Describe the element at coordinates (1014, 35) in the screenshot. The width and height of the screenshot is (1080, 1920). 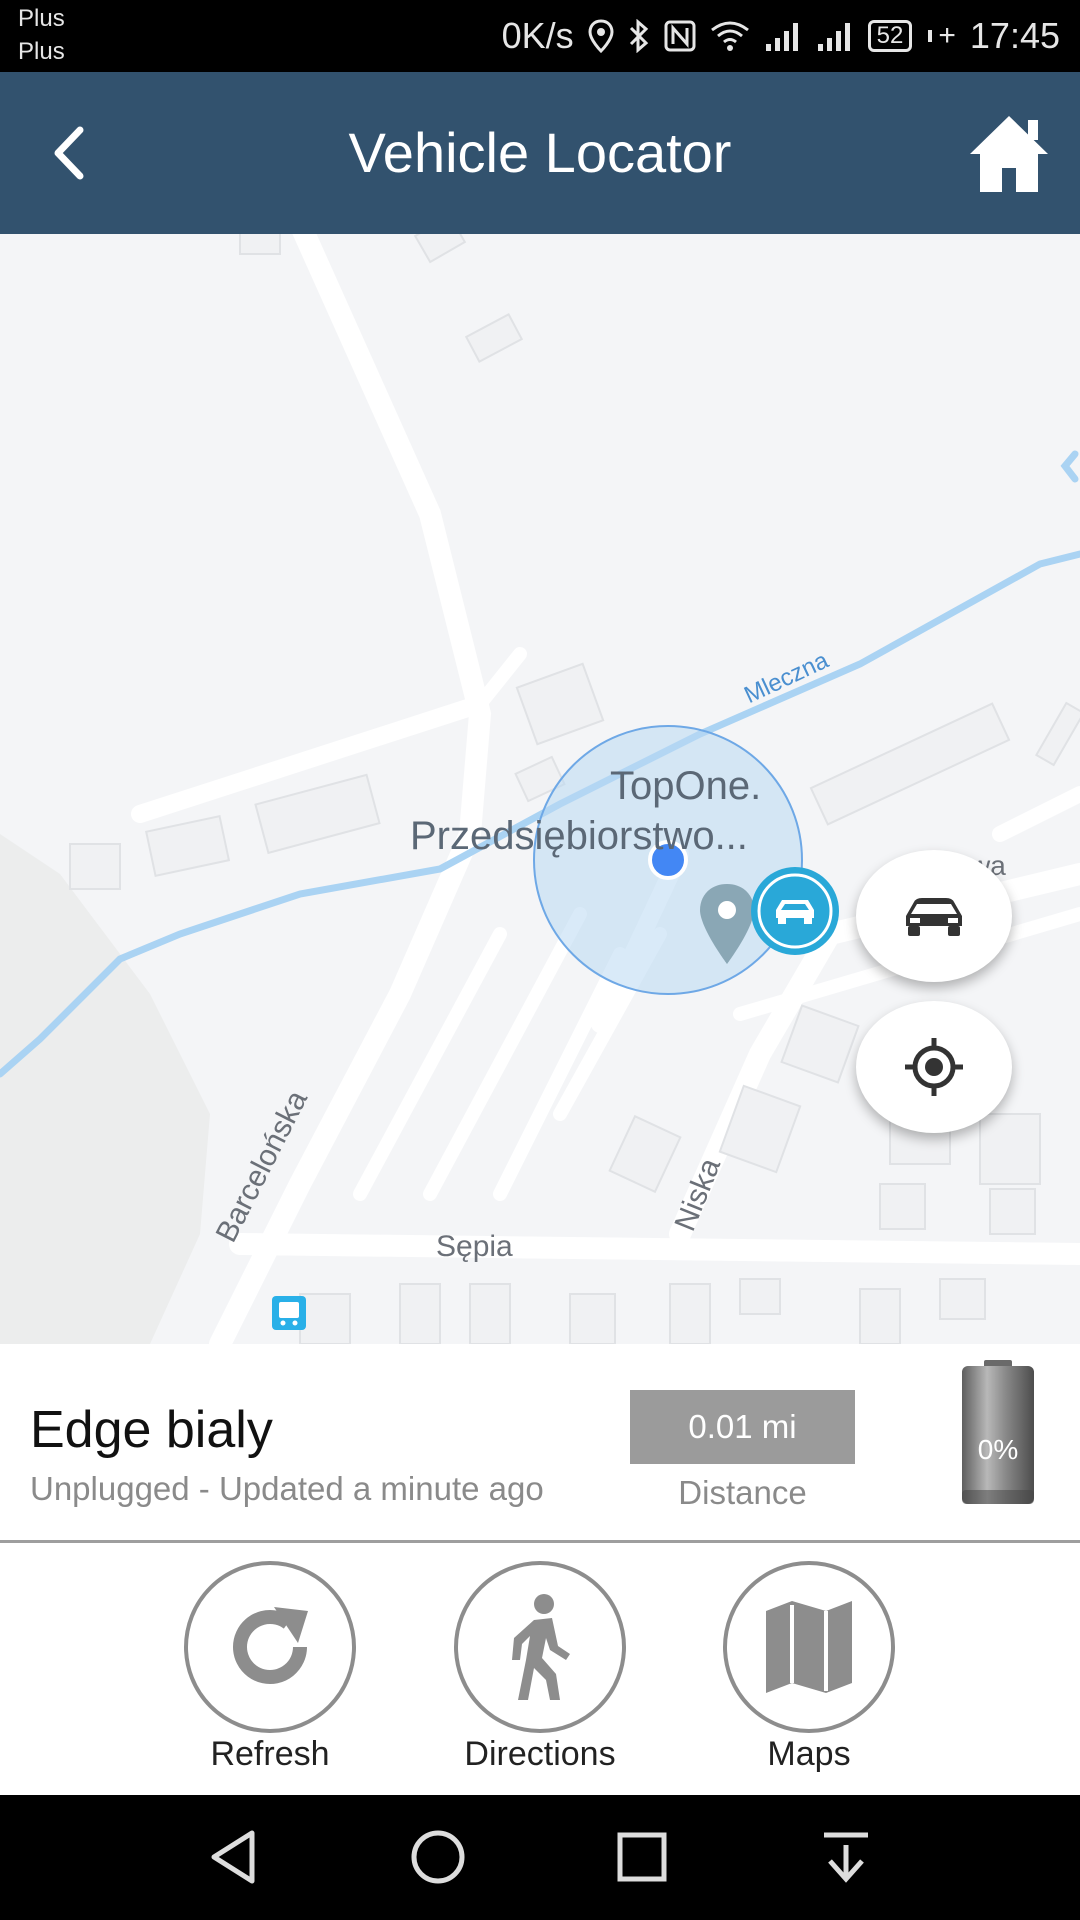
I see `clock: 17:45` at that location.